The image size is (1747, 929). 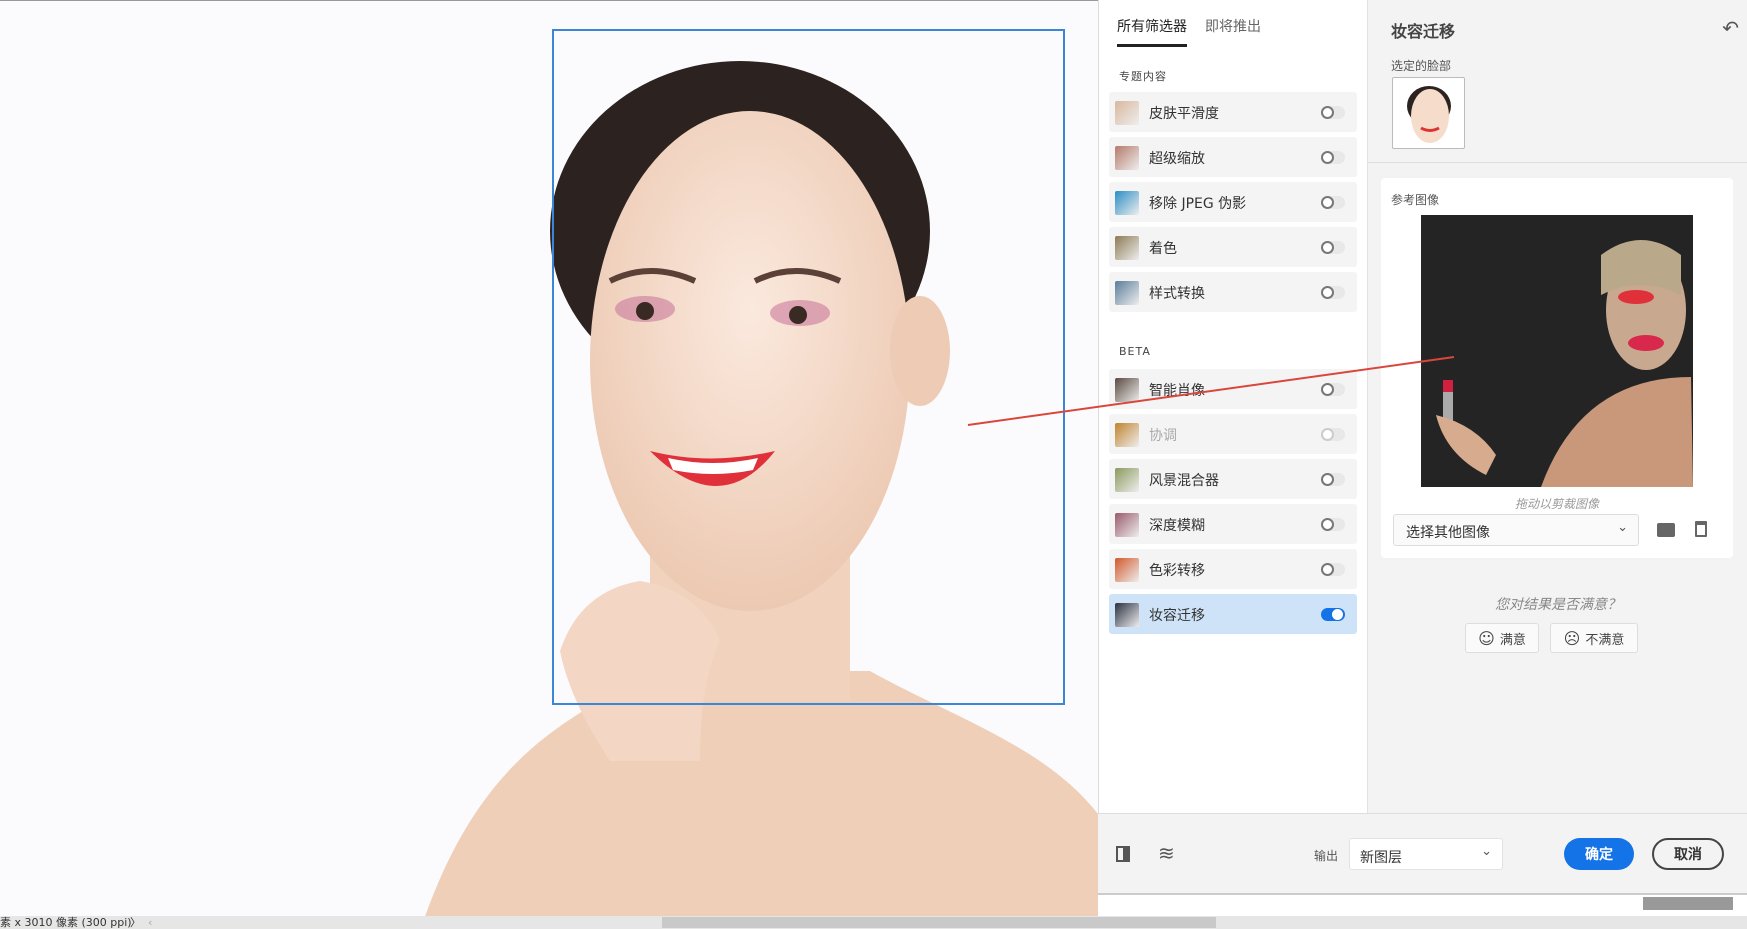 What do you see at coordinates (1486, 638) in the screenshot?
I see `smile-icon: ☺` at bounding box center [1486, 638].